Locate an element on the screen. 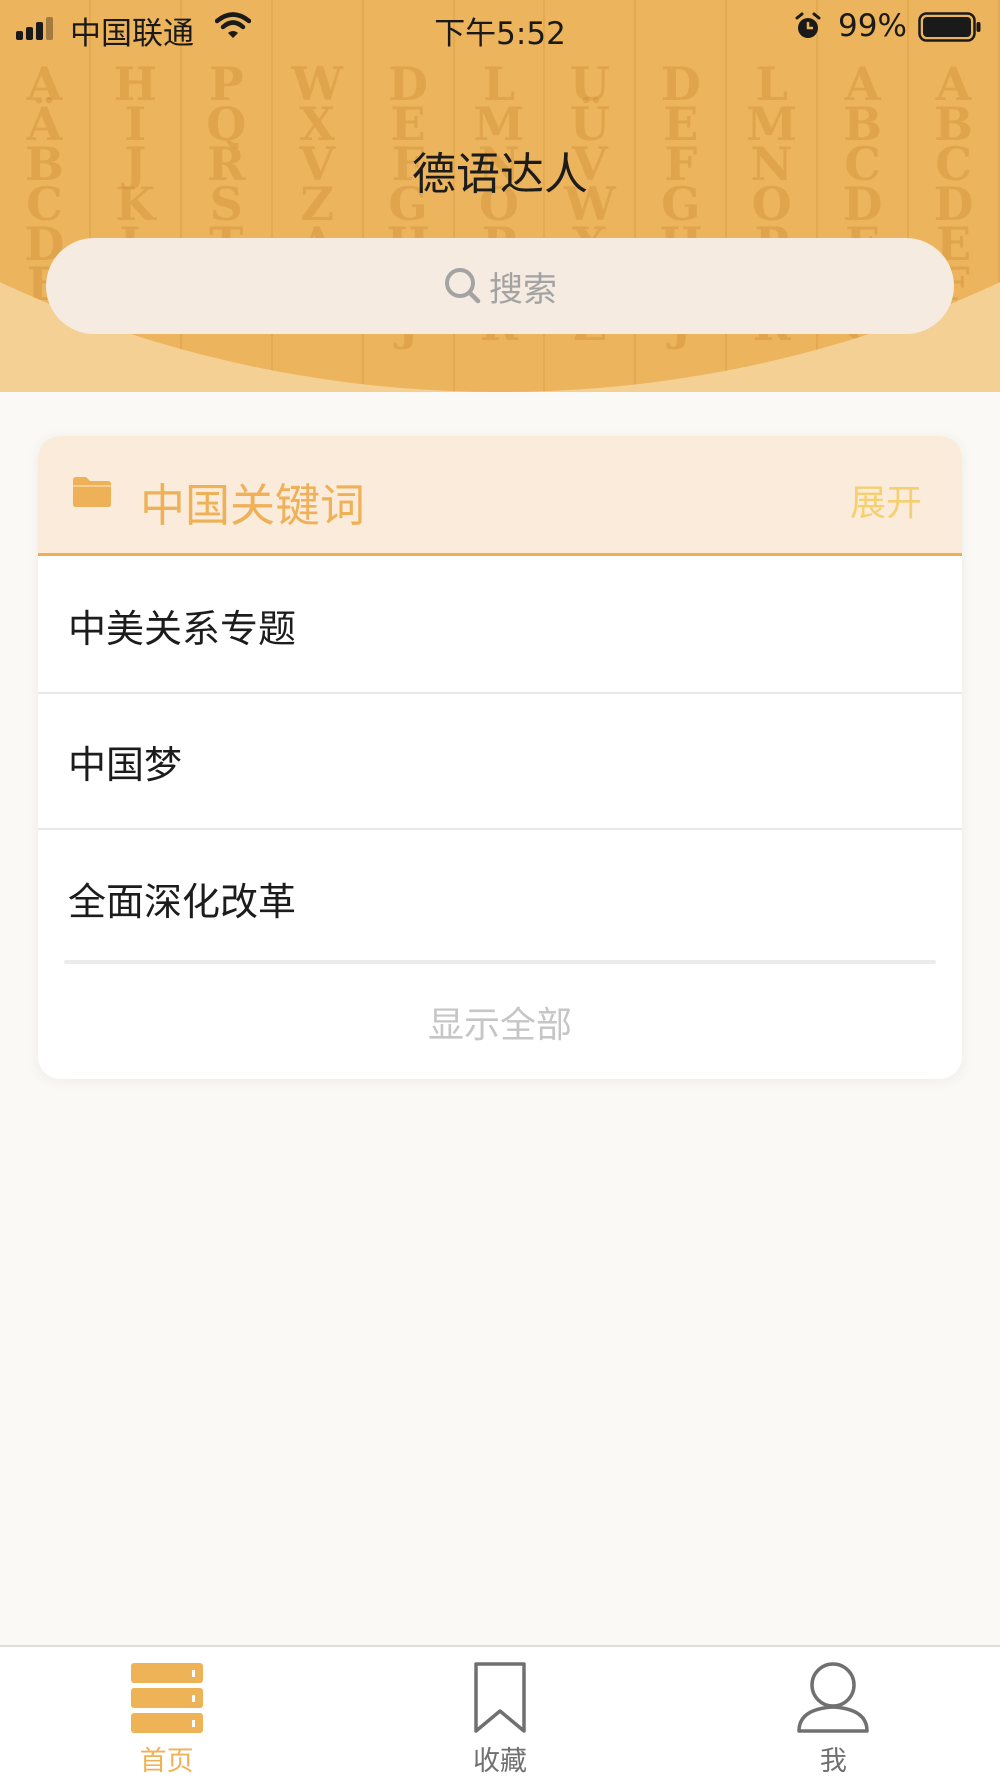 The height and width of the screenshot is (1778, 1000). tab-favorites-label: 收藏 is located at coordinates (499, 1761).